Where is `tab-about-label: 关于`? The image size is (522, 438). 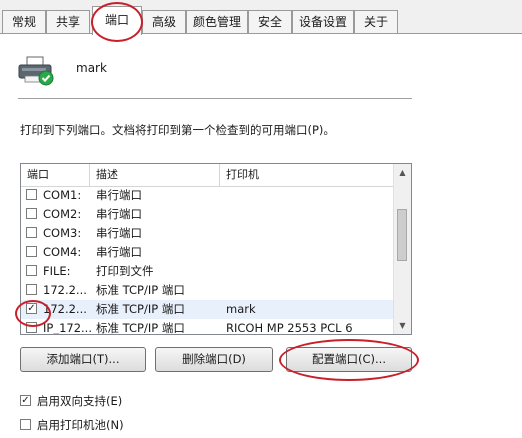 tab-about-label: 关于 is located at coordinates (375, 22).